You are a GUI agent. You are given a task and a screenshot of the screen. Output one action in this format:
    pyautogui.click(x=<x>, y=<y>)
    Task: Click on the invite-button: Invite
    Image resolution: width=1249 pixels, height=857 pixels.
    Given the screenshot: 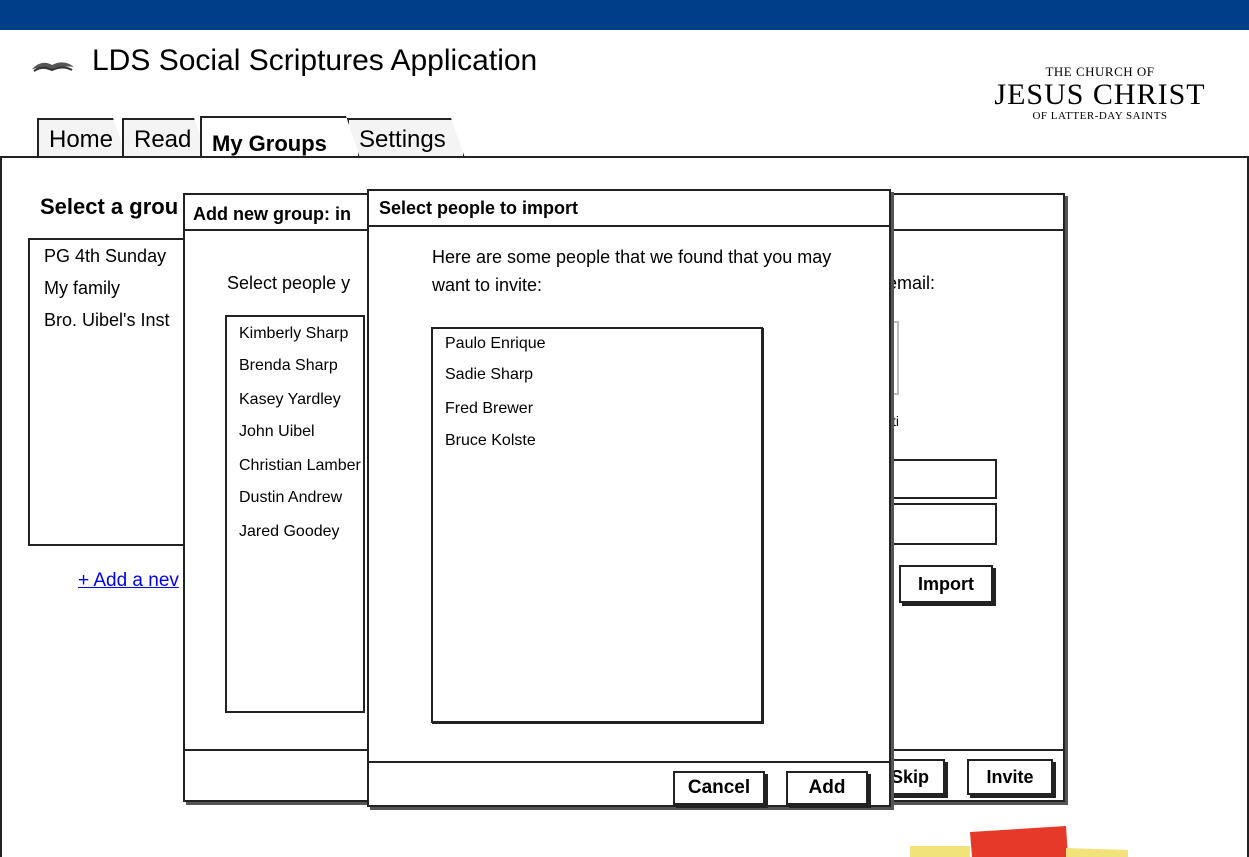 What is the action you would take?
    pyautogui.click(x=1010, y=777)
    